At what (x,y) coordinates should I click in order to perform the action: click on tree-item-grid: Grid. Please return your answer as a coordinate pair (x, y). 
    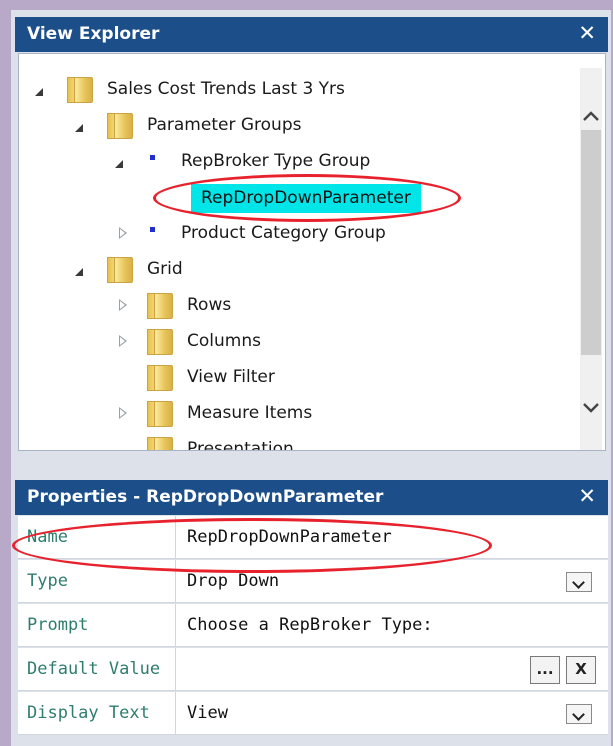
    Looking at the image, I should click on (165, 269).